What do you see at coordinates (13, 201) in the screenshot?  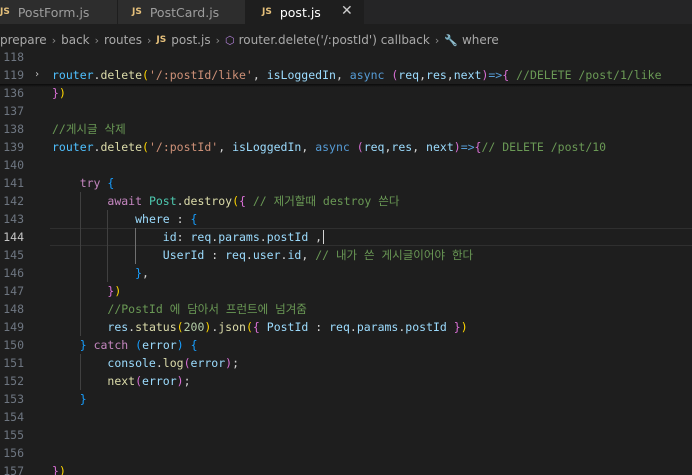 I see `line-number: 142` at bounding box center [13, 201].